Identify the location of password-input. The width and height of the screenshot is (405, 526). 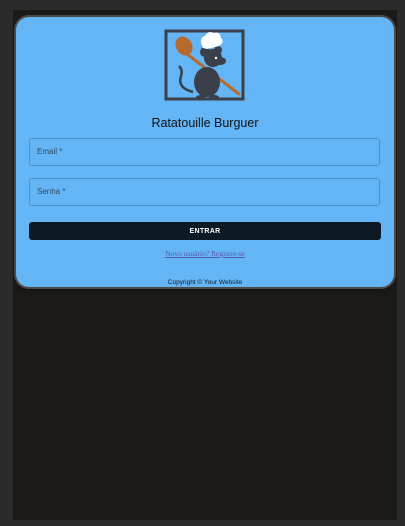
(211, 192).